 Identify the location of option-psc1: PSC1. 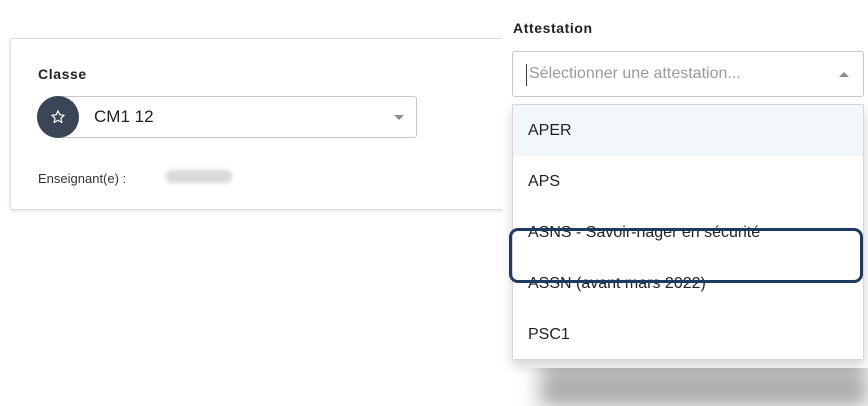
(688, 334).